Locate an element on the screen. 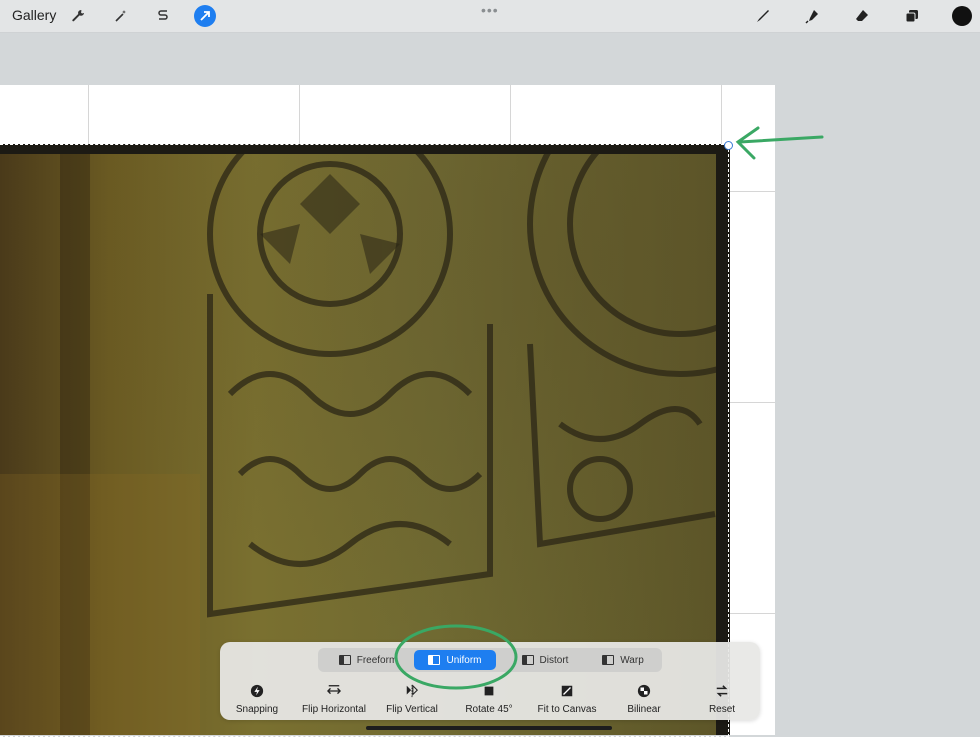 The height and width of the screenshot is (737, 980). annotation-arrow-icon is located at coordinates (779, 143).